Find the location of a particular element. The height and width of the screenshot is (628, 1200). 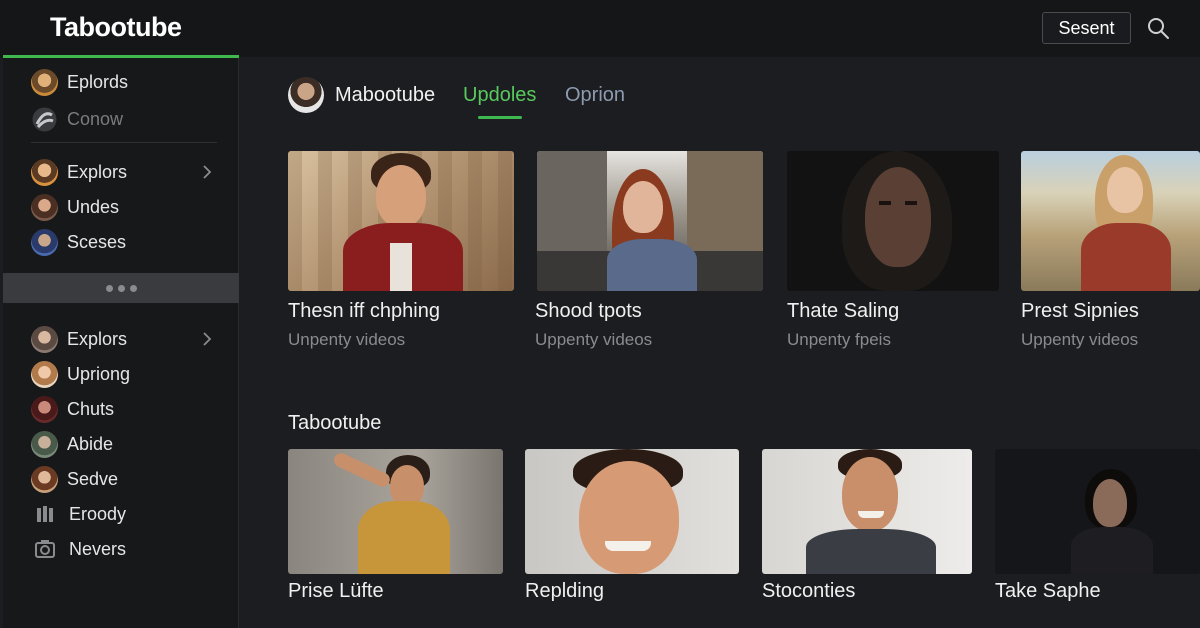

section-title: Tabootube is located at coordinates (335, 423).